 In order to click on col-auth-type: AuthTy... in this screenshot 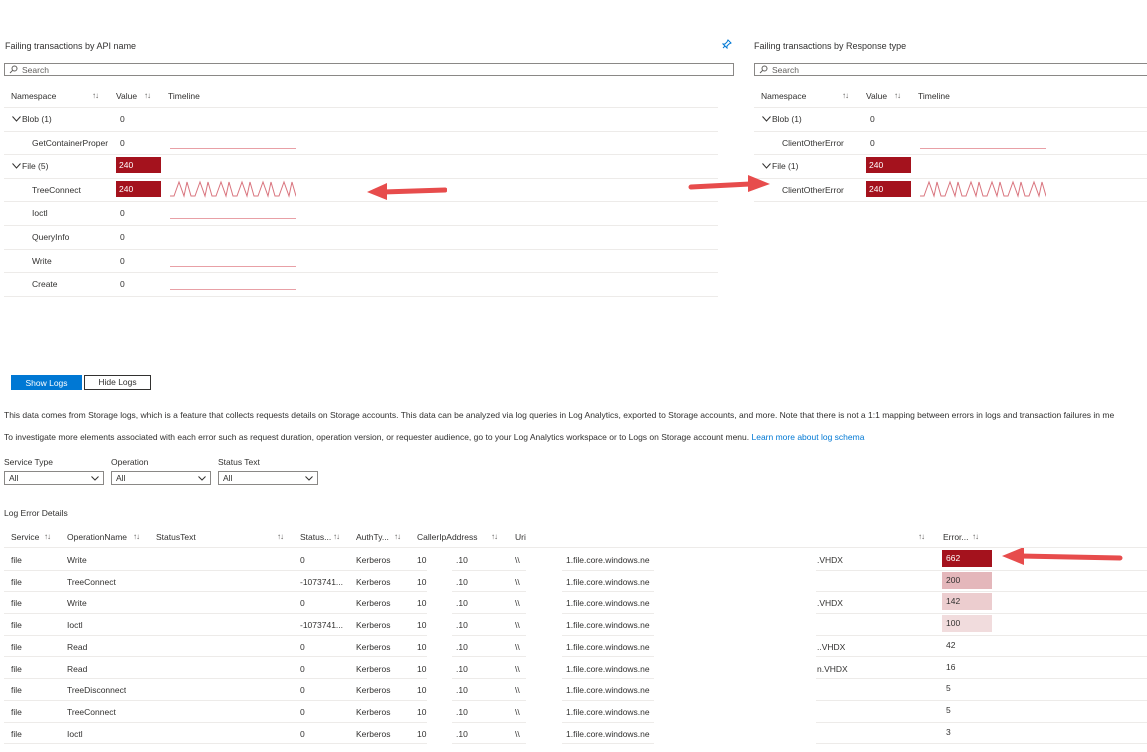, I will do `click(372, 537)`.